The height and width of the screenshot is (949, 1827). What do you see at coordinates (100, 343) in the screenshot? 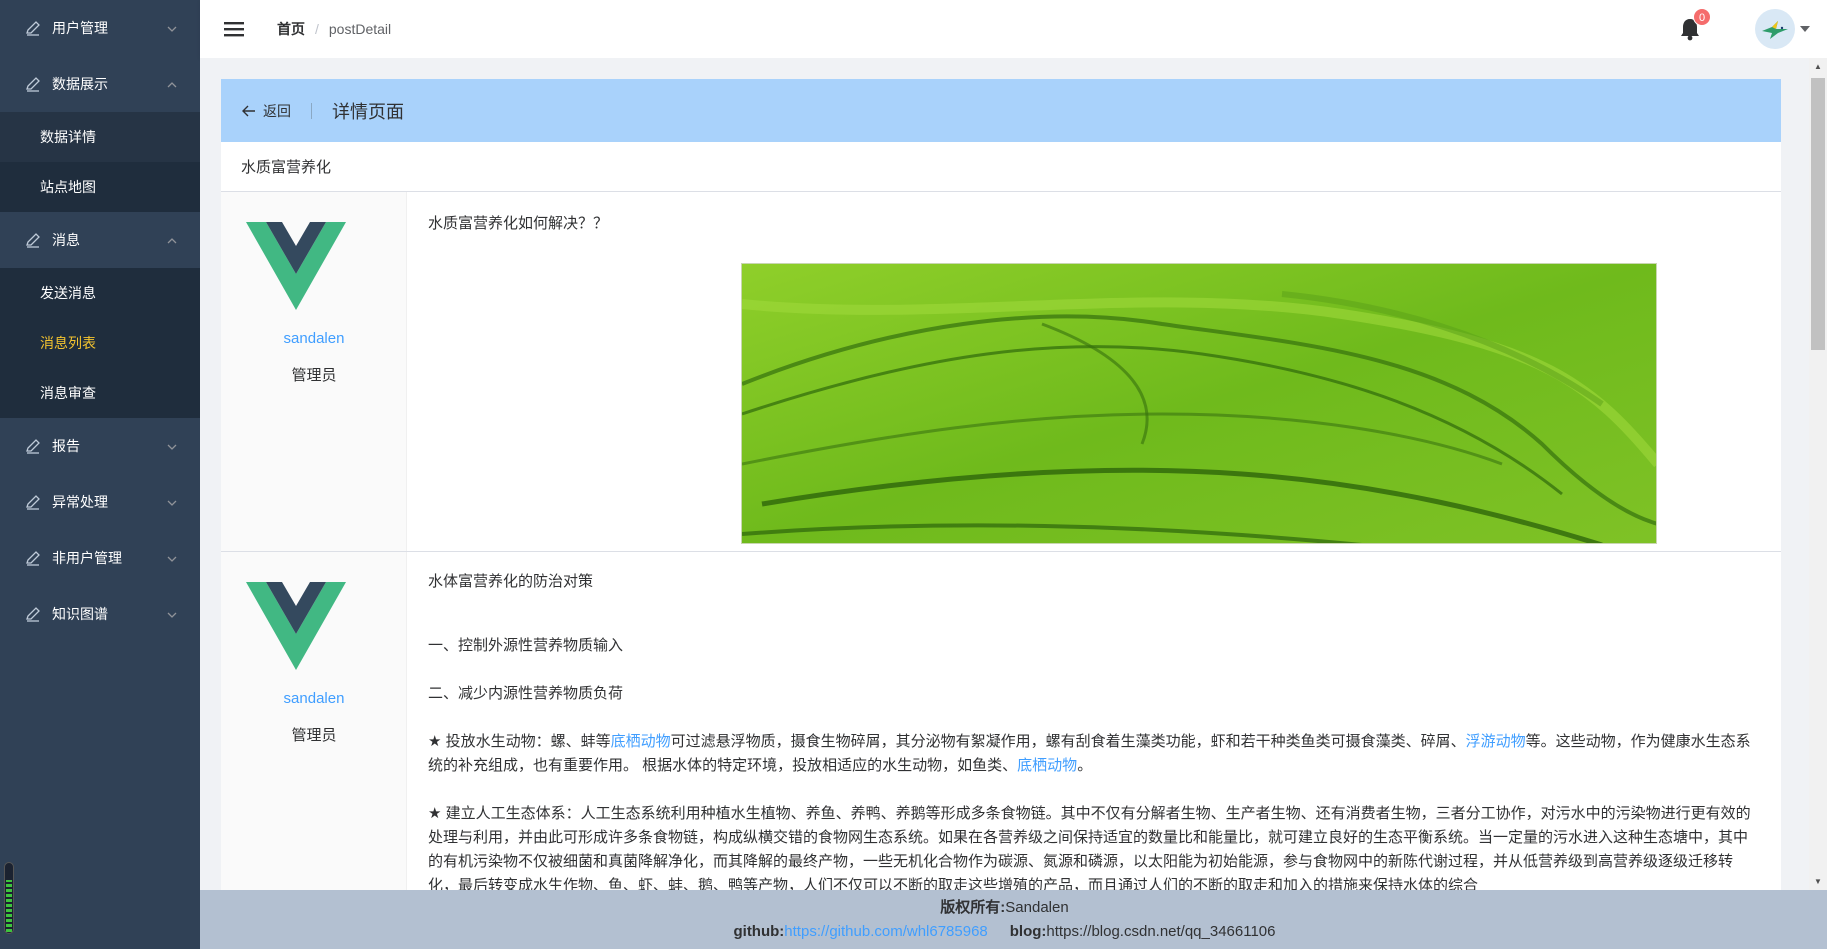
I see `submenu-message-list: 消息列表` at bounding box center [100, 343].